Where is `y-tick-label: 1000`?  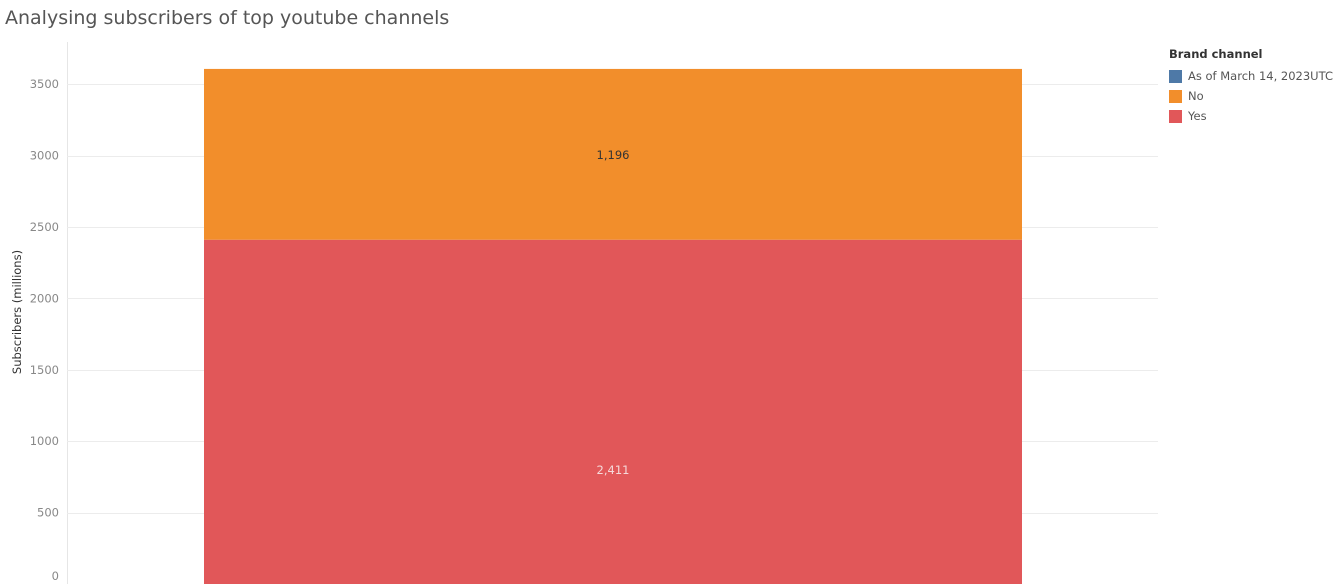 y-tick-label: 1000 is located at coordinates (44, 441).